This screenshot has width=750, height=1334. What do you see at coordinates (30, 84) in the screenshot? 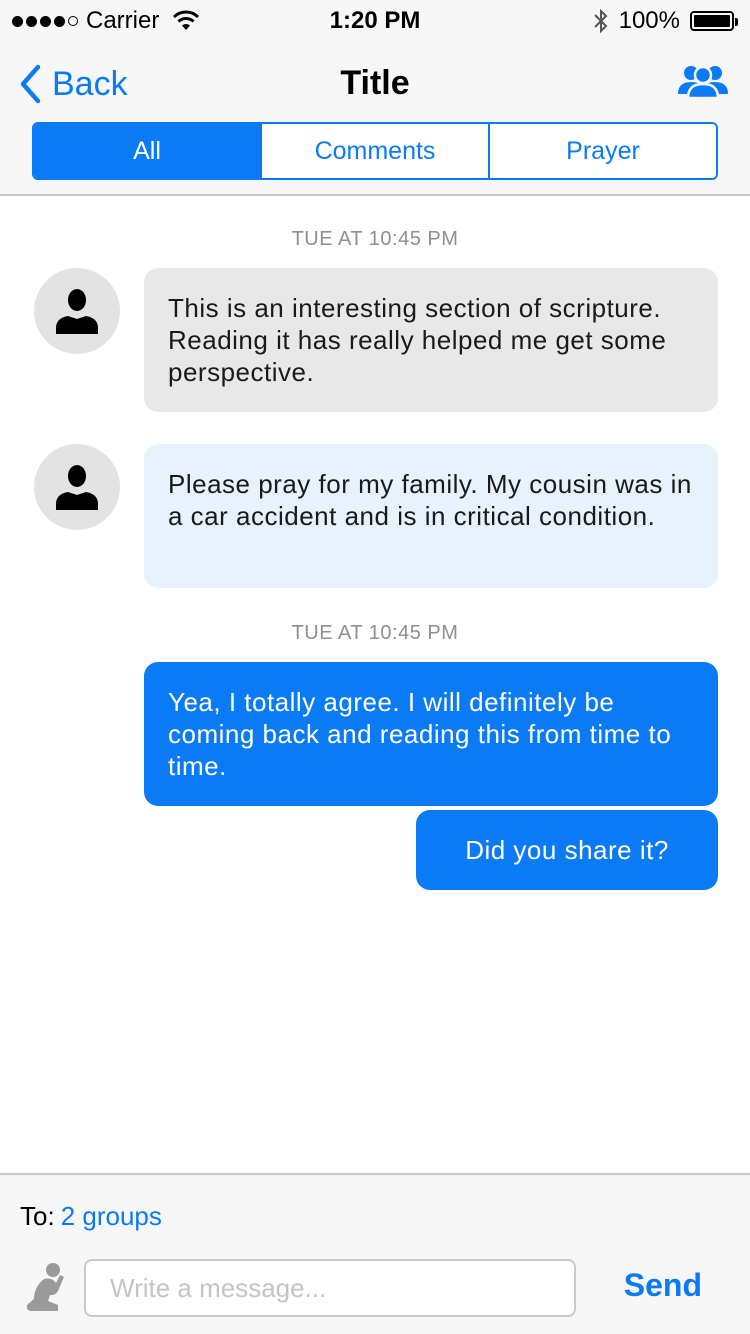
I see `chevron-left-icon` at bounding box center [30, 84].